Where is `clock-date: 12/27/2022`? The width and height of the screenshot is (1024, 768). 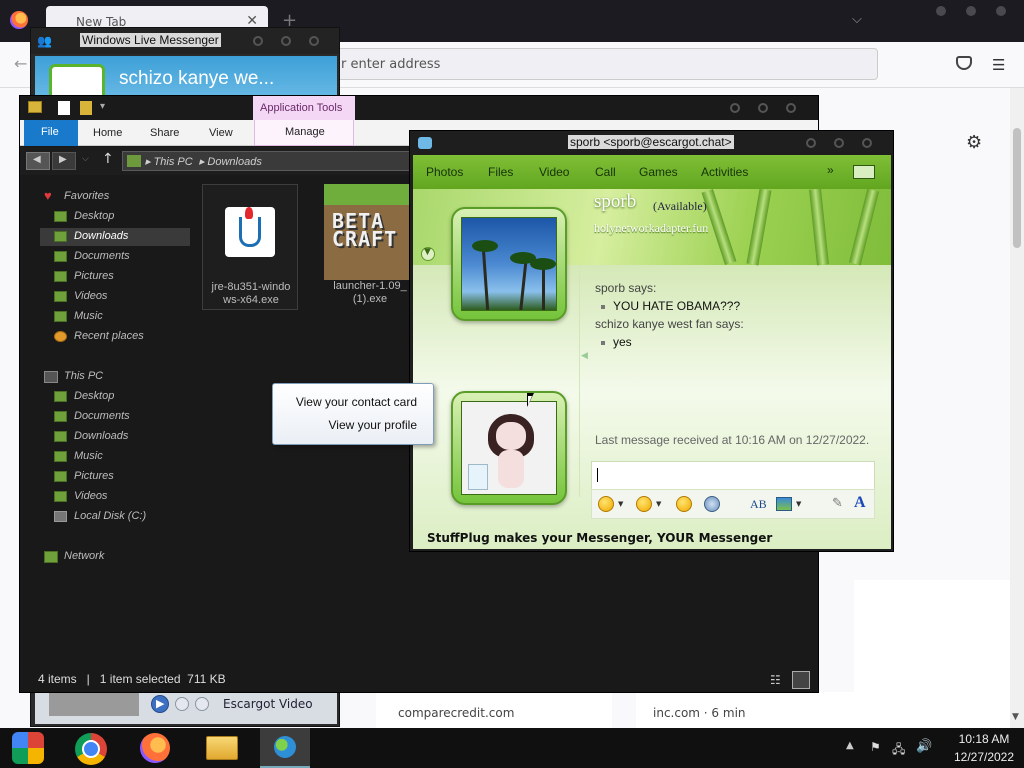 clock-date: 12/27/2022 is located at coordinates (984, 757).